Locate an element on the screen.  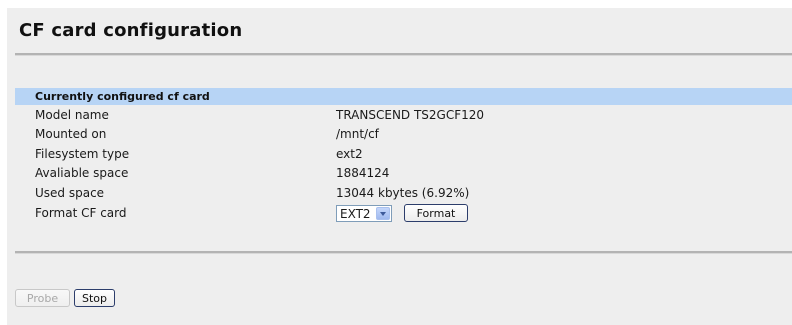
probe-button: Probe is located at coordinates (42, 298).